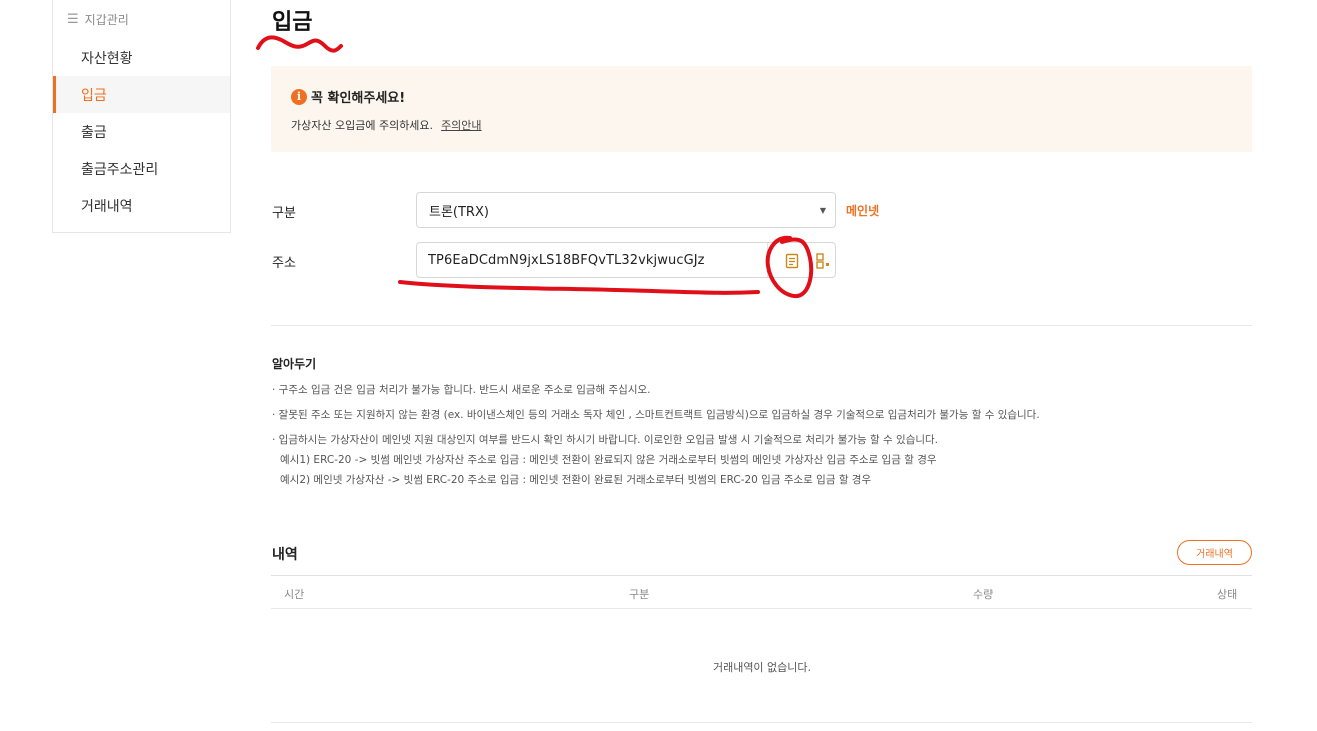 This screenshot has width=1317, height=731. I want to click on empty-history-message: 거래내역이 없습니다., so click(762, 667).